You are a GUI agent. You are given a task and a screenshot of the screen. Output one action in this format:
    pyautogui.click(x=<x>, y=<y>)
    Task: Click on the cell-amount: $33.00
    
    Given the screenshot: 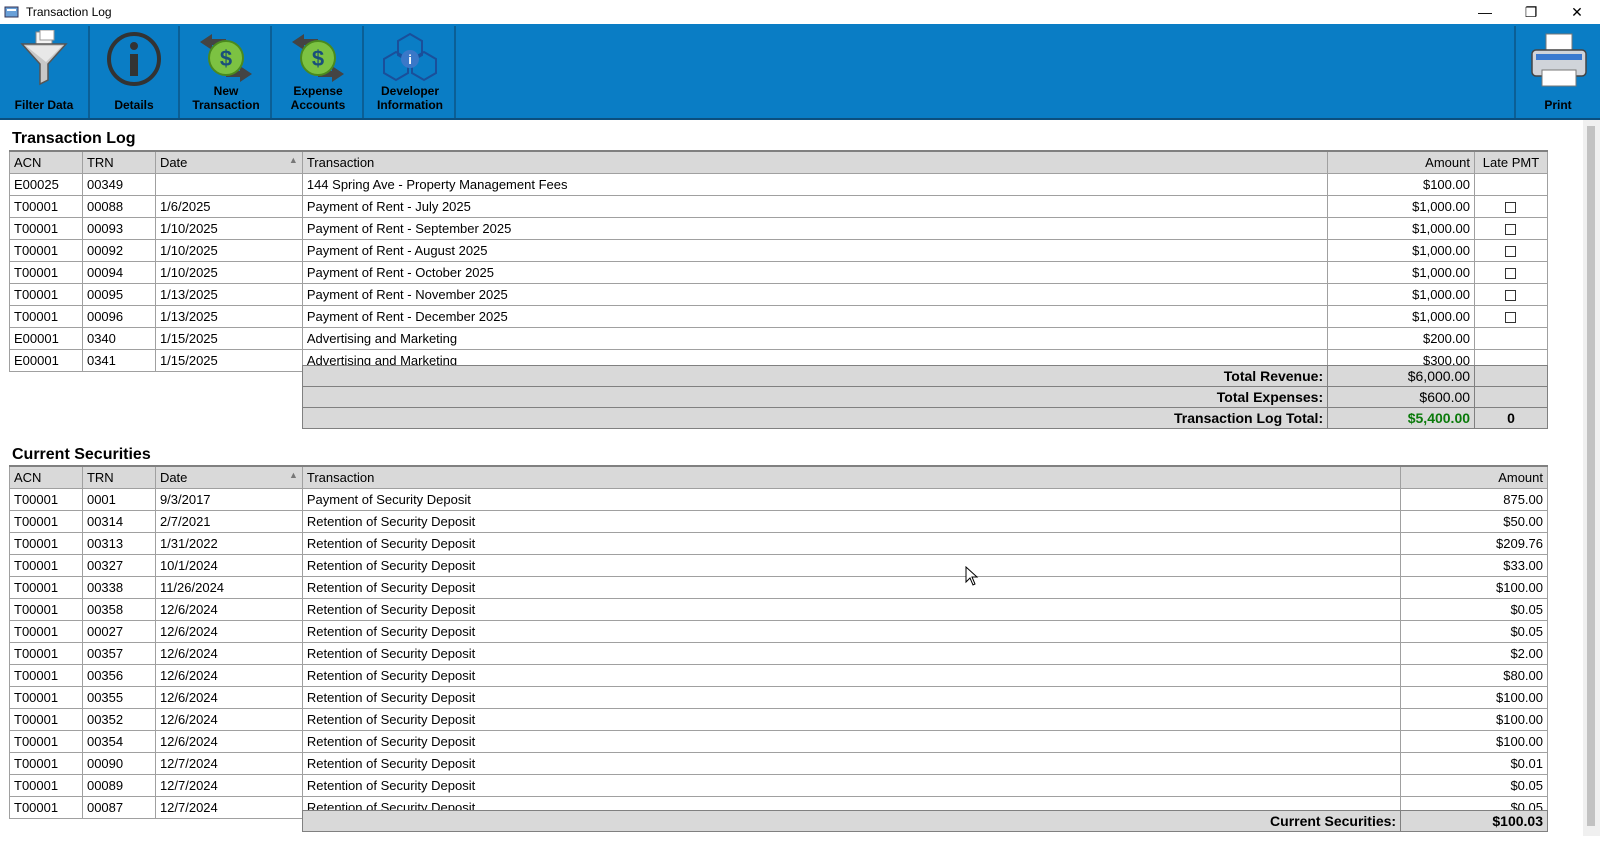 What is the action you would take?
    pyautogui.click(x=1474, y=565)
    